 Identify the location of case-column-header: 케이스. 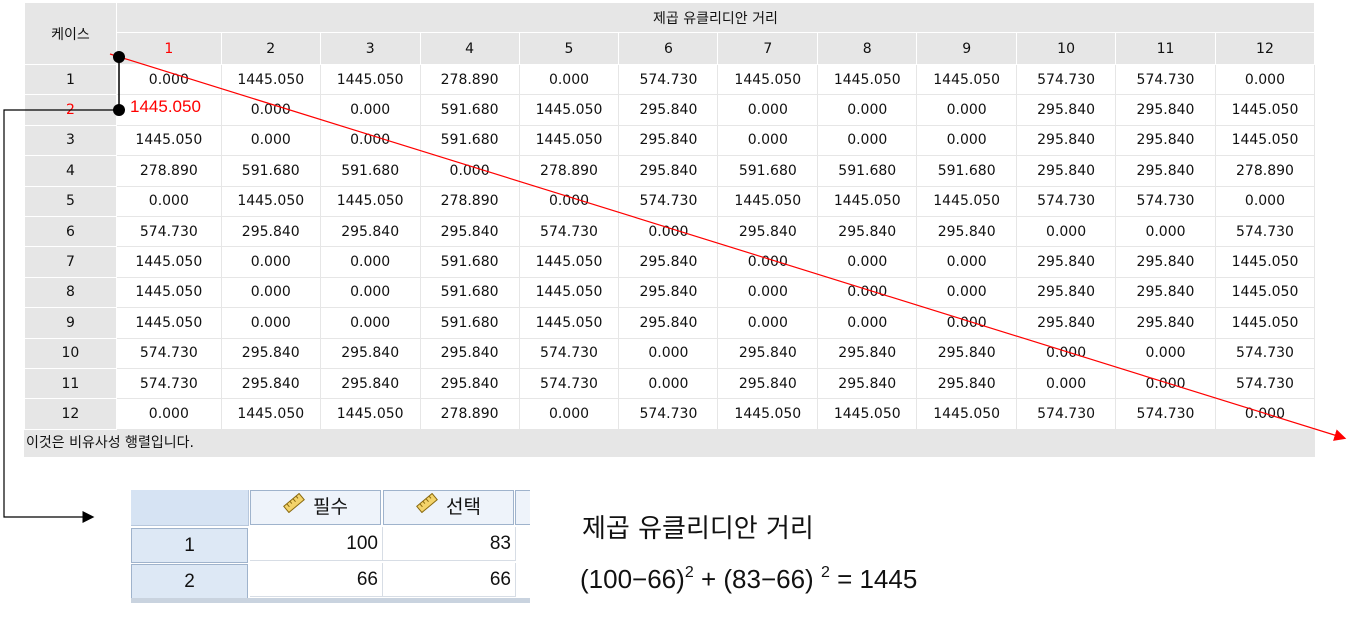
(70, 33).